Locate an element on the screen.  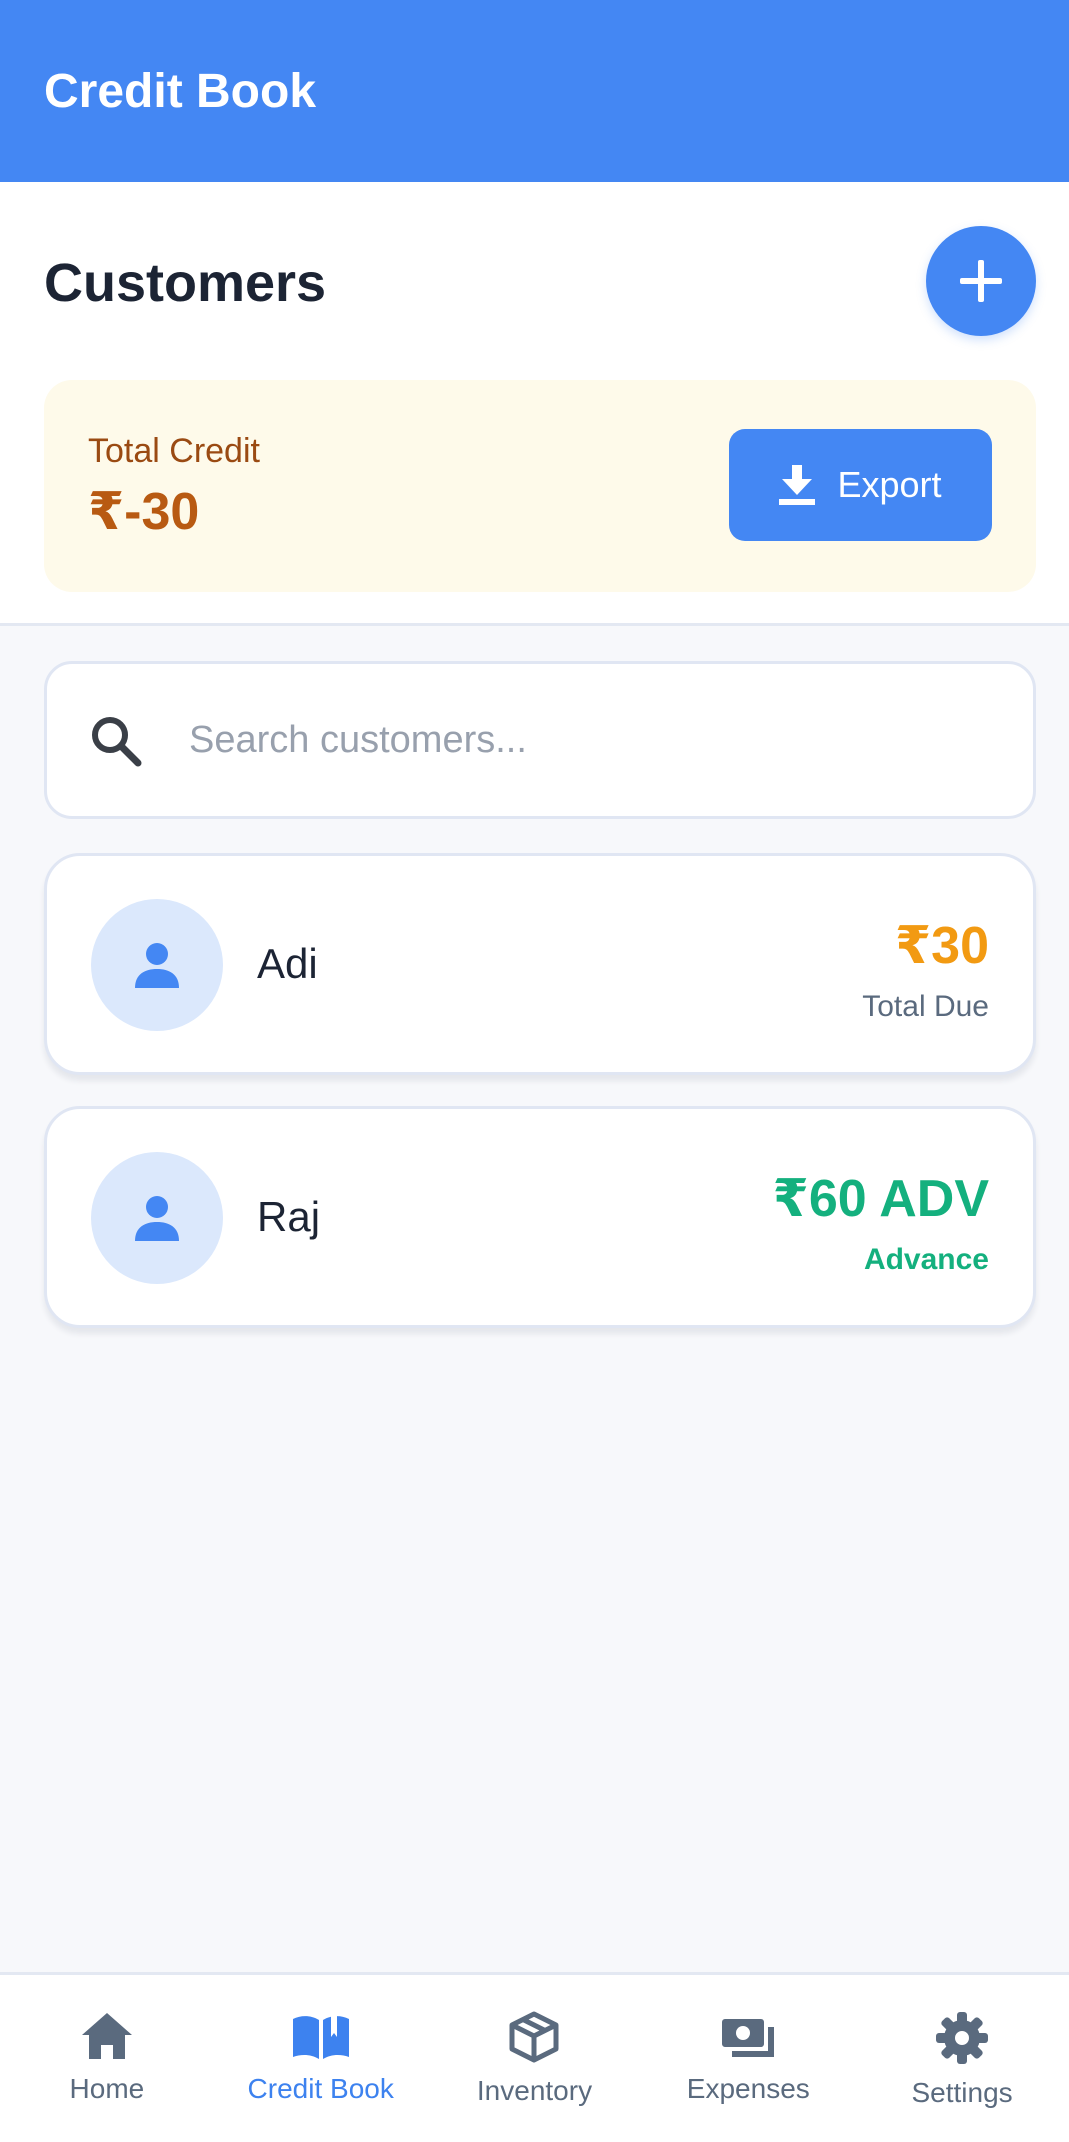
download-icon is located at coordinates (797, 485).